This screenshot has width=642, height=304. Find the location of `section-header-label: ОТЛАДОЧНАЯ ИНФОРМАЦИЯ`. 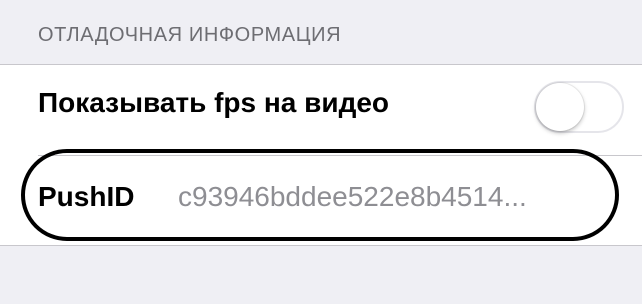

section-header-label: ОТЛАДОЧНАЯ ИНФОРМАЦИЯ is located at coordinates (190, 35).